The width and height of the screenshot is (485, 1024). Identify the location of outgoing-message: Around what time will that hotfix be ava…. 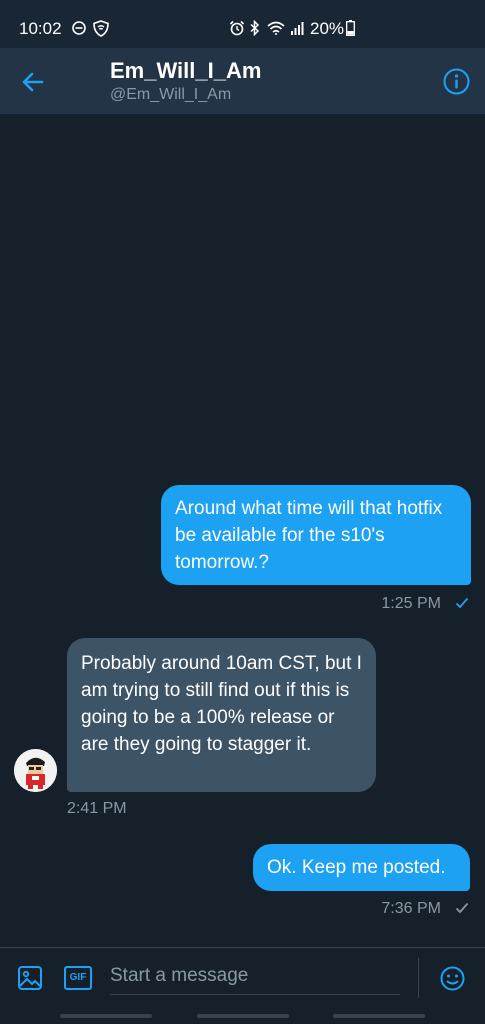
(316, 535).